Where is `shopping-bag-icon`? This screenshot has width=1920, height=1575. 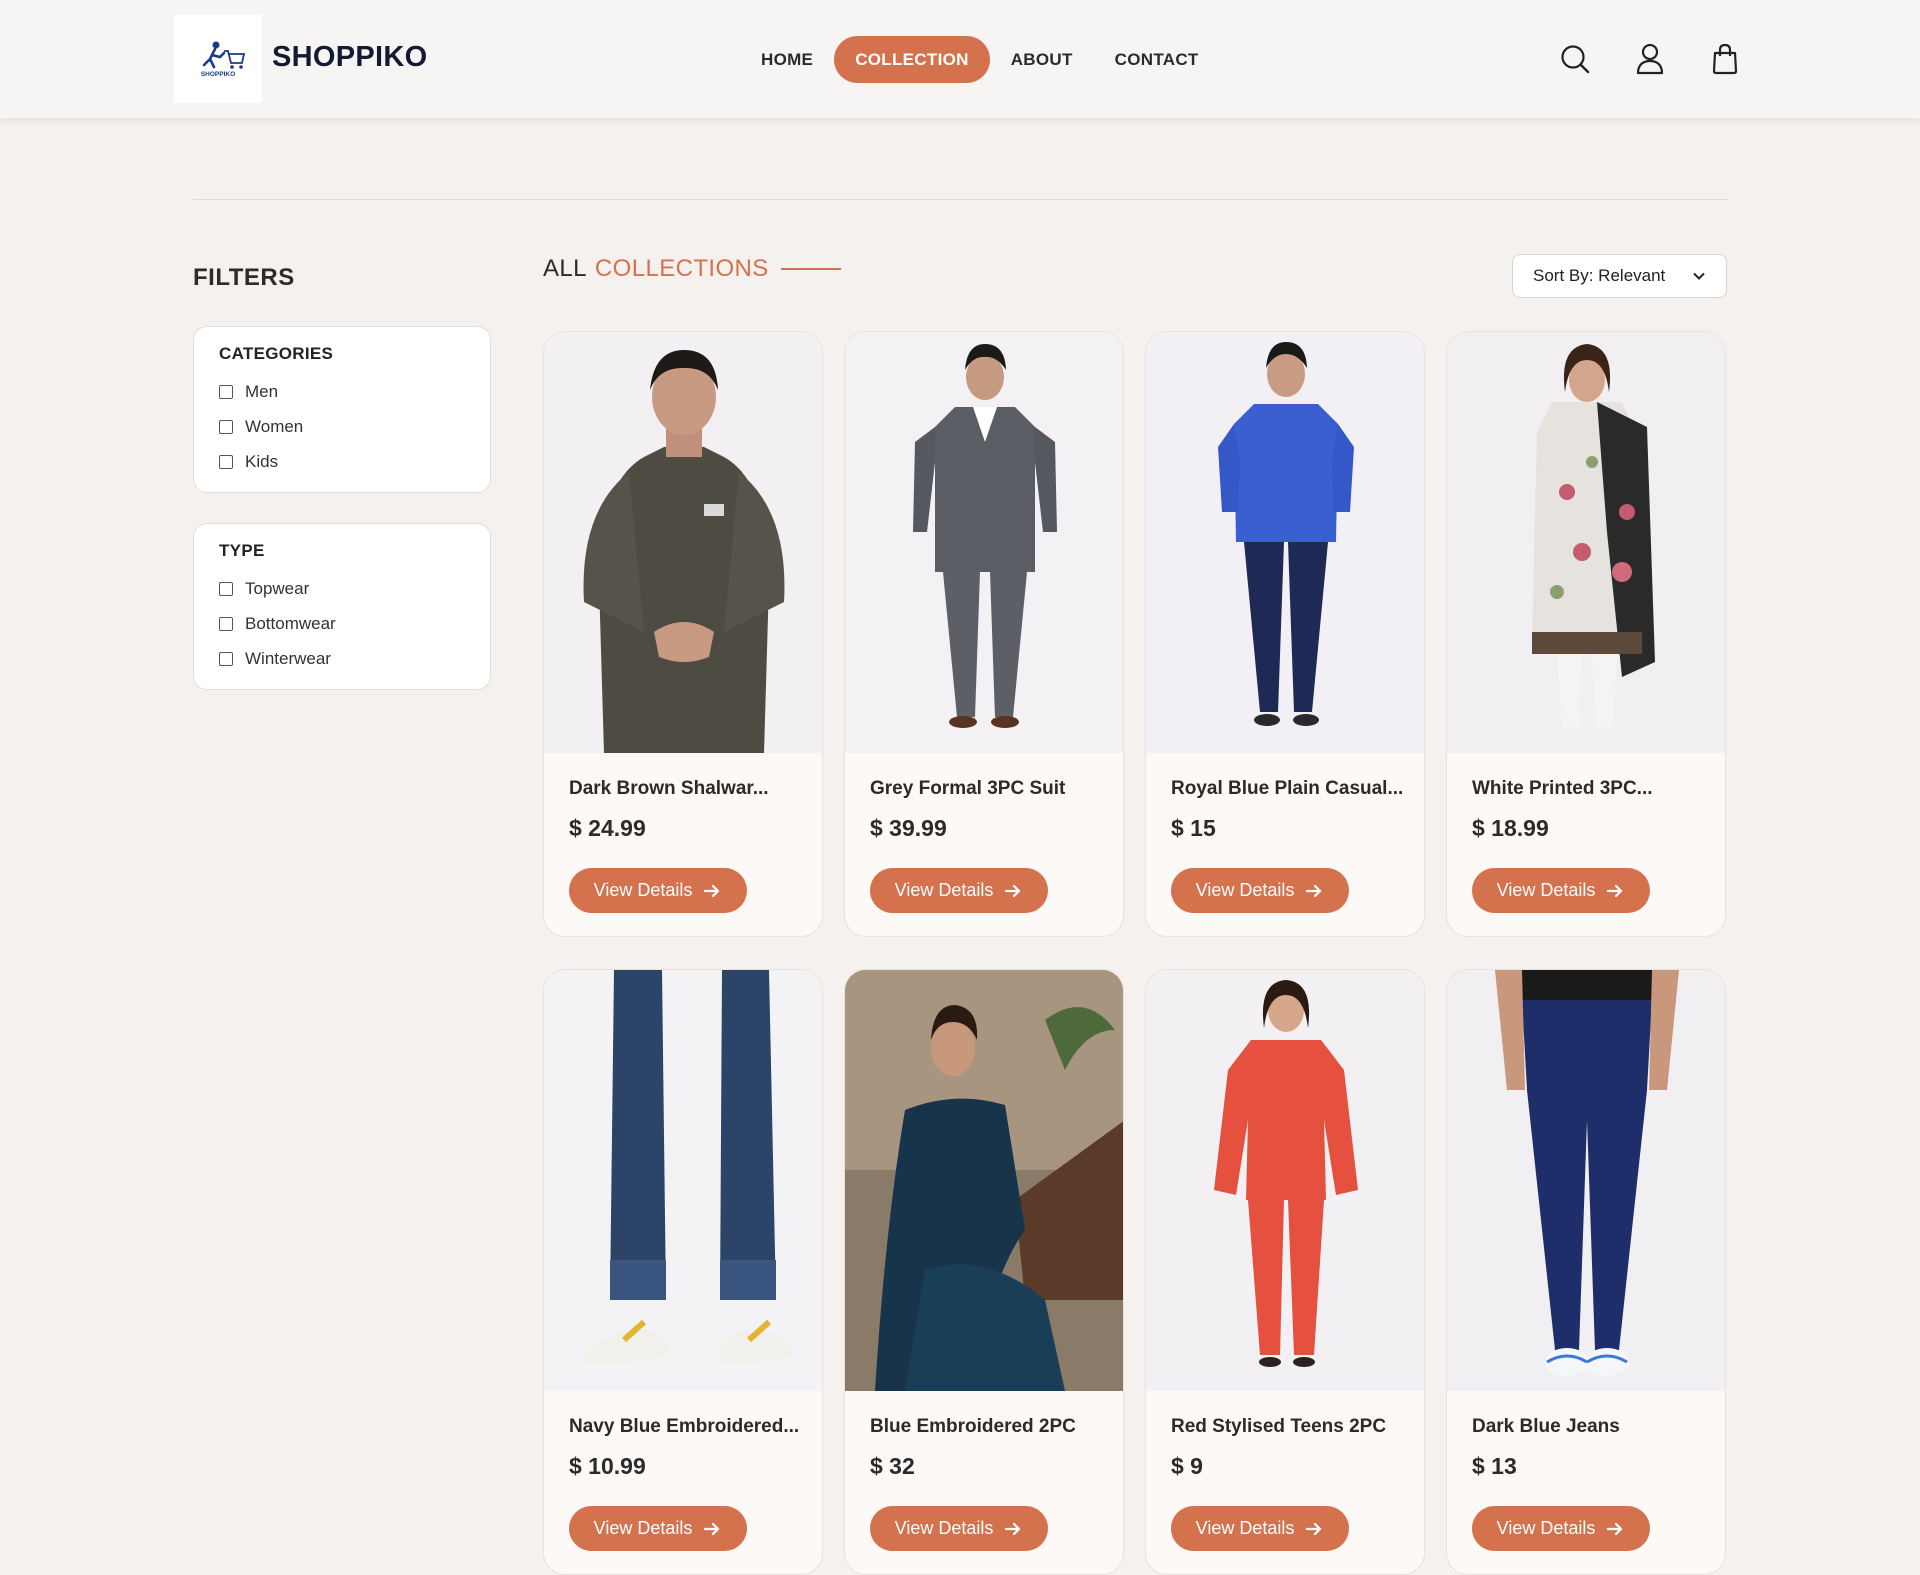
shopping-bag-icon is located at coordinates (1725, 59).